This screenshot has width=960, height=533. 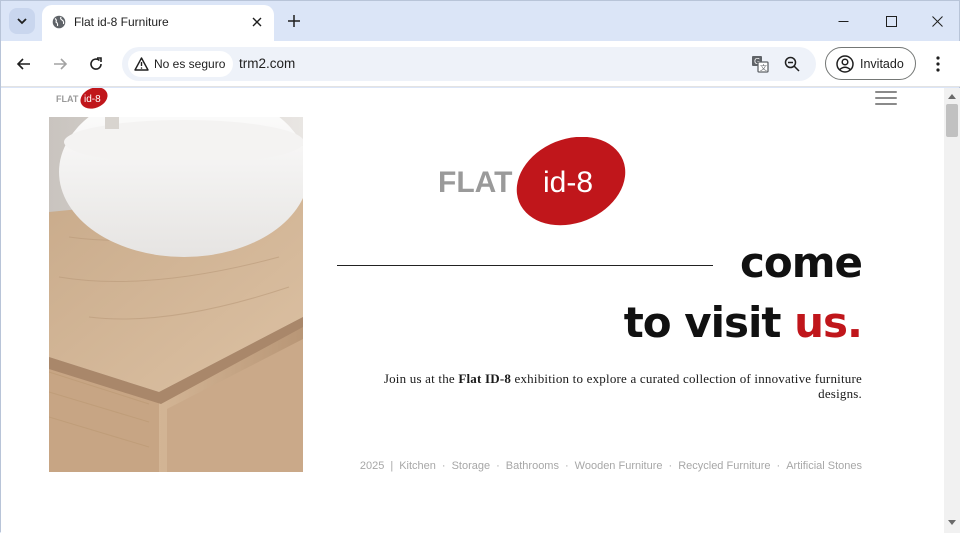 What do you see at coordinates (59, 22) in the screenshot?
I see `globe-icon` at bounding box center [59, 22].